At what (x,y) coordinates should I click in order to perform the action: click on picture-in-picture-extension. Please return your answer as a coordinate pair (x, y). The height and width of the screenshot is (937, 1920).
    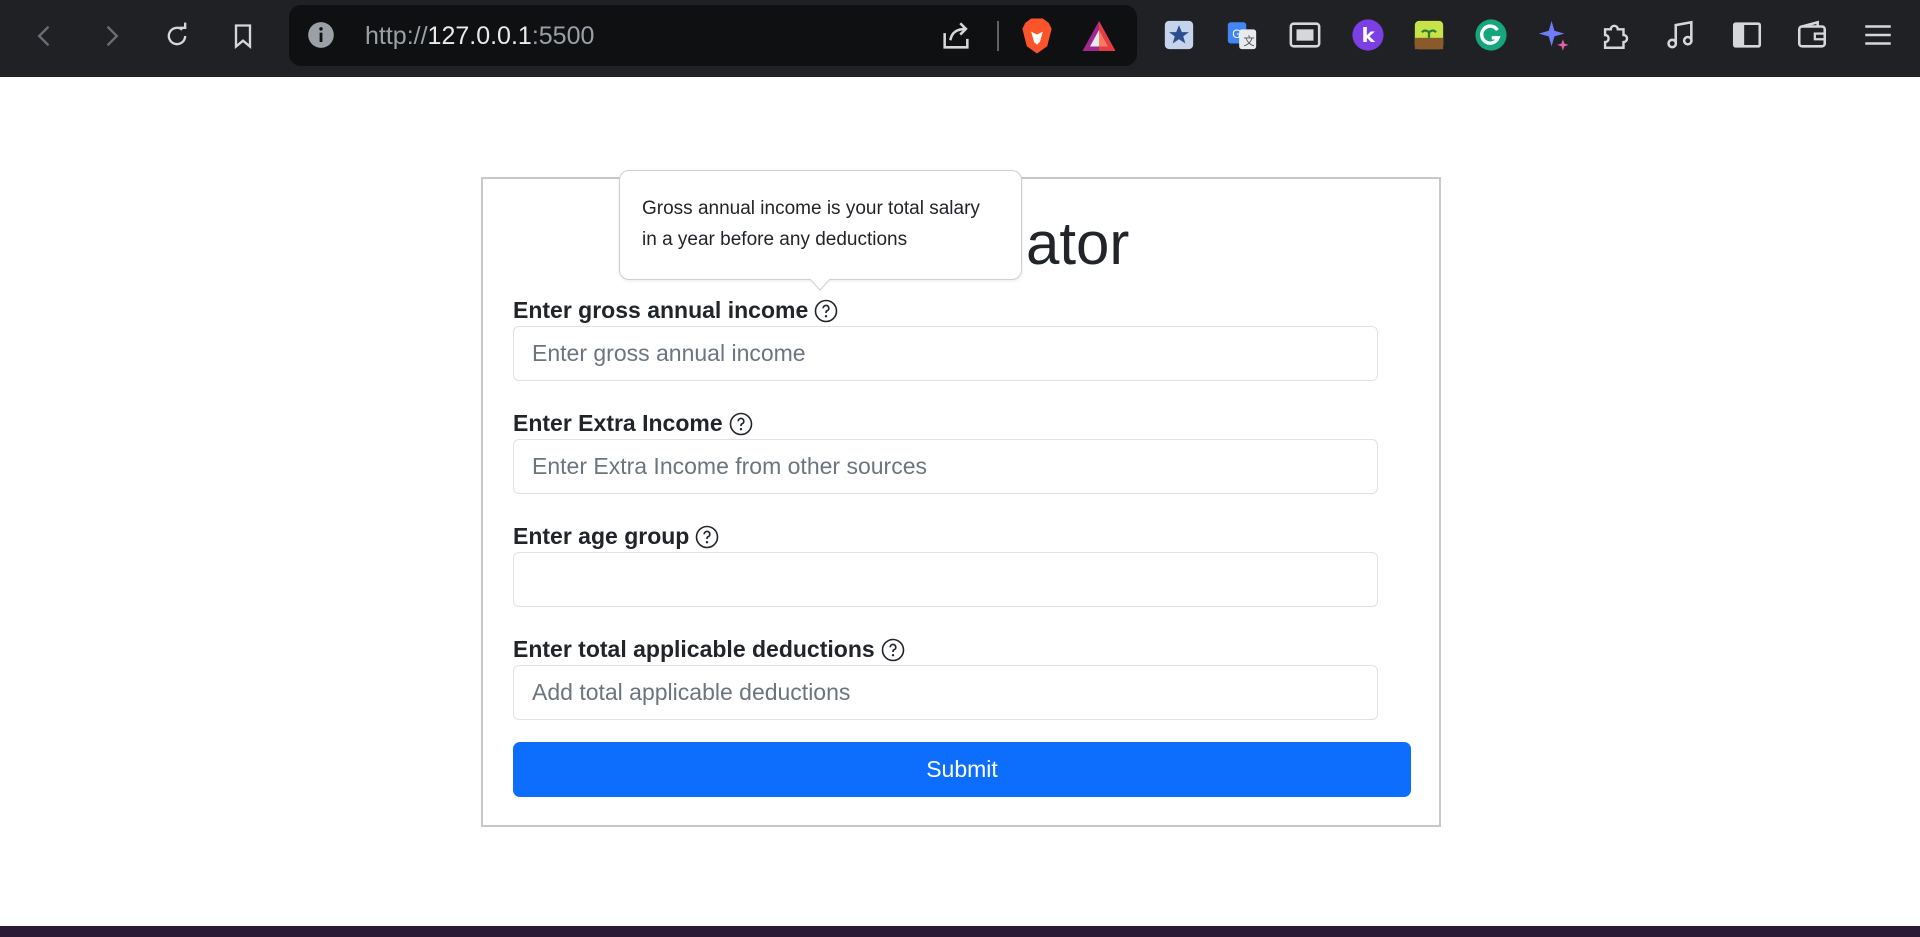
    Looking at the image, I should click on (1305, 35).